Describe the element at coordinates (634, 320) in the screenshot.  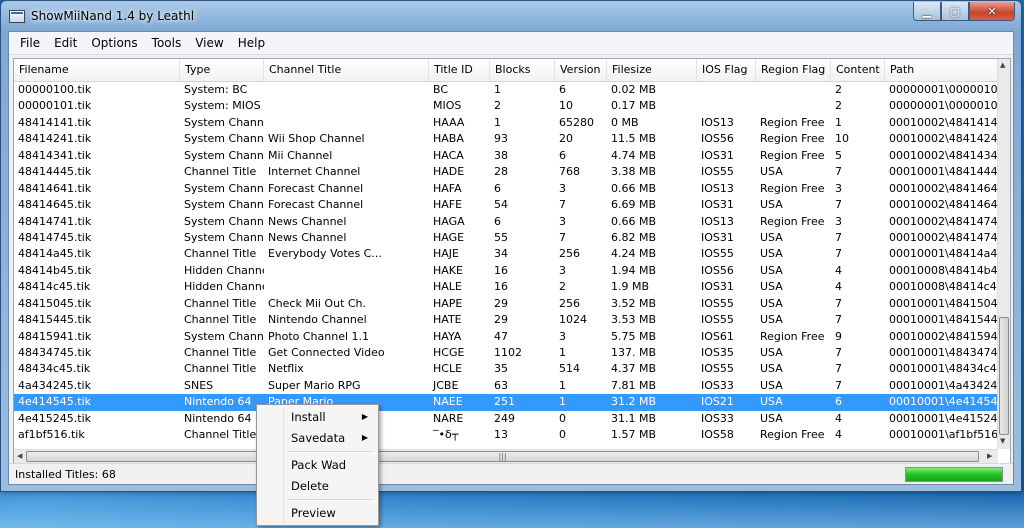
I see `cell-filesize: 3.53 MB` at that location.